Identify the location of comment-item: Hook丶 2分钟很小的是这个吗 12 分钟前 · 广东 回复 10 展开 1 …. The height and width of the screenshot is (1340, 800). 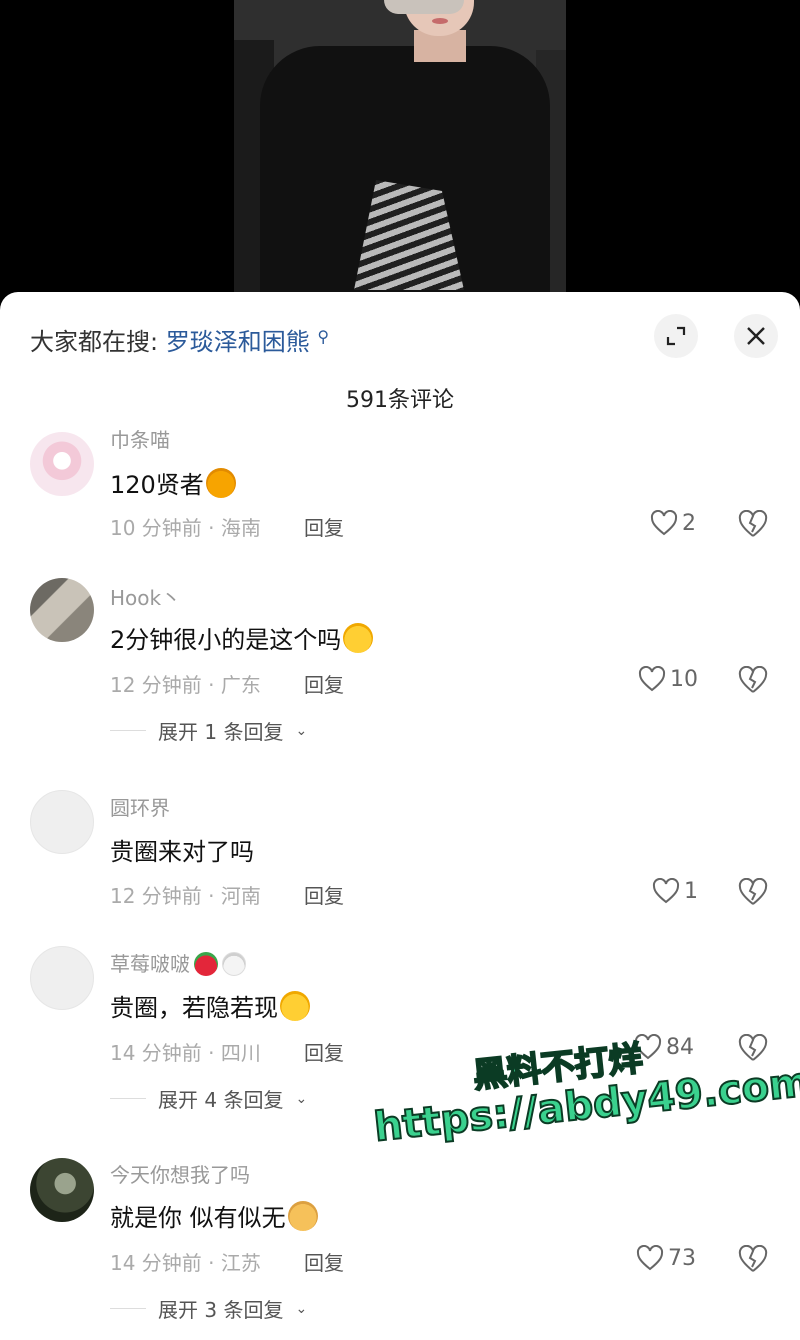
(400, 661).